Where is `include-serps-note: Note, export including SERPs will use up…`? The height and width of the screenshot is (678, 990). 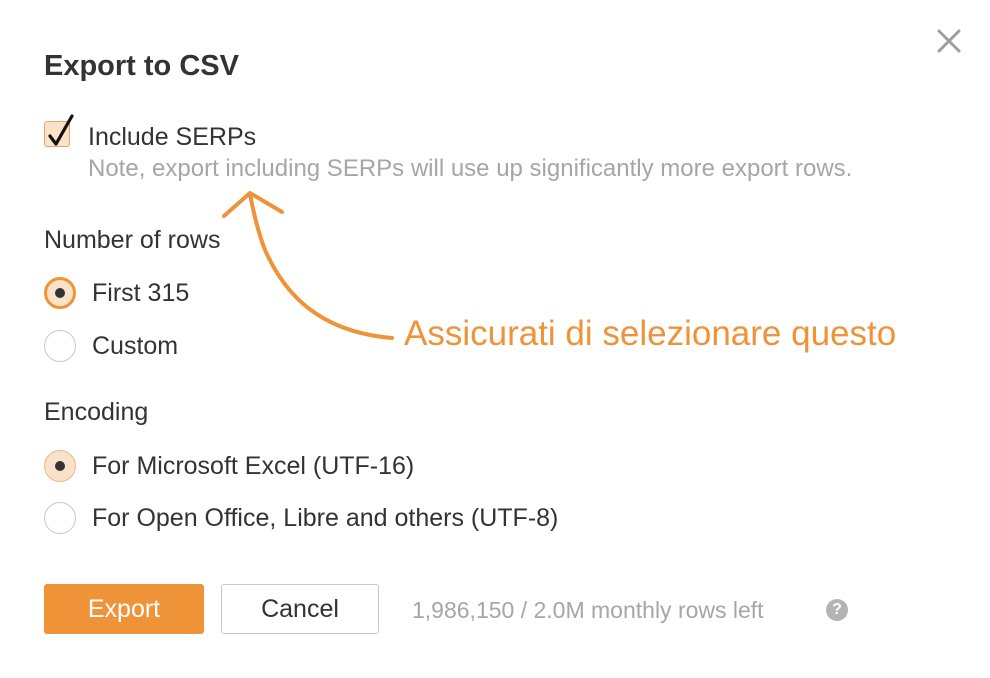 include-serps-note: Note, export including SERPs will use up… is located at coordinates (470, 168).